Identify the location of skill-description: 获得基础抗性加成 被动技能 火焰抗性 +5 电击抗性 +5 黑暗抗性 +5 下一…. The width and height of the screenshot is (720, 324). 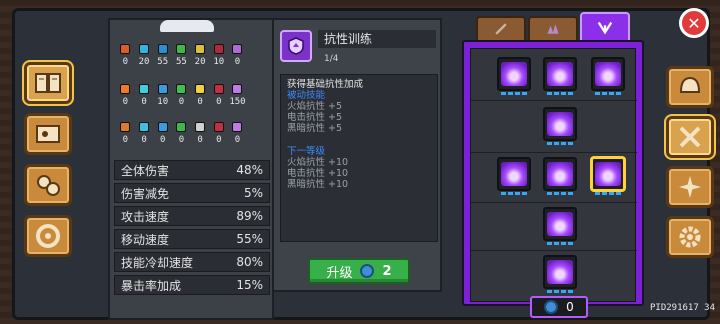
(359, 158).